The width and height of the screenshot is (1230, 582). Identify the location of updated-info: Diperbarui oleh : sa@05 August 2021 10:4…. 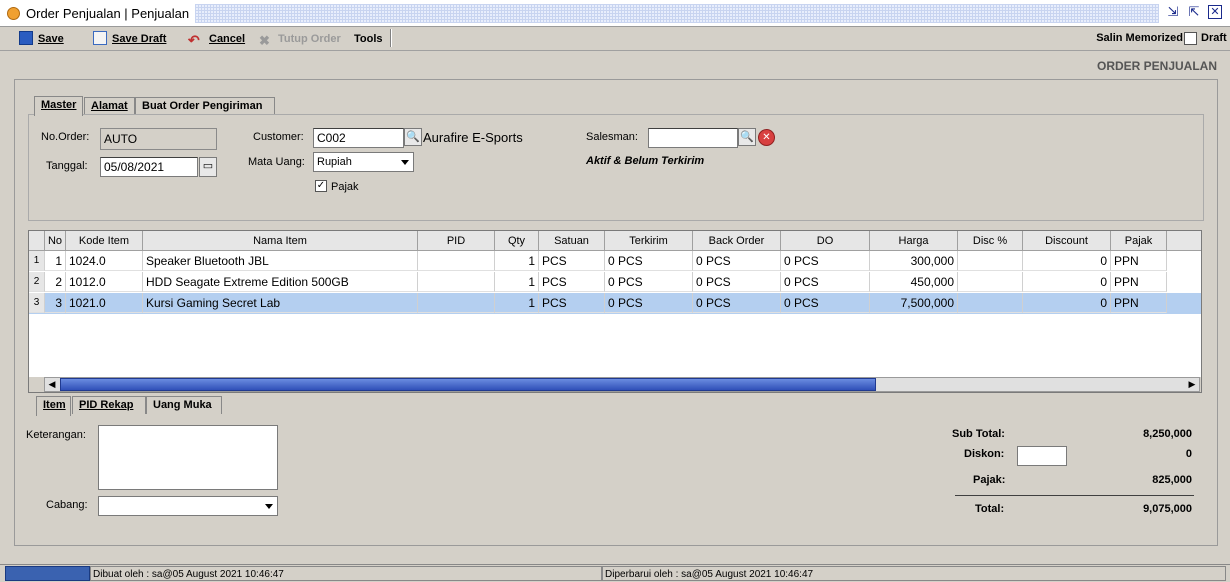
(914, 573).